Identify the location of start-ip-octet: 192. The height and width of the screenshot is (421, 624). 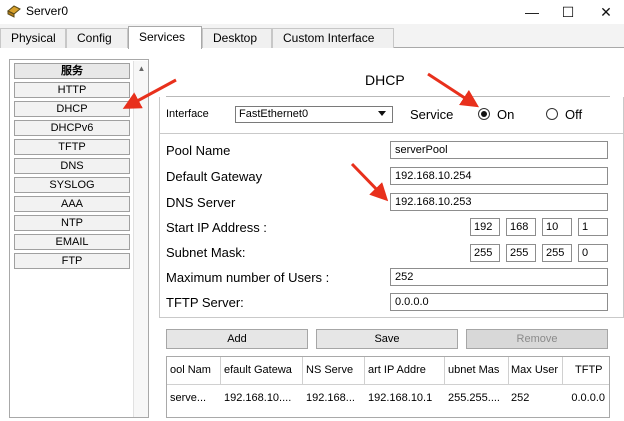
(485, 227).